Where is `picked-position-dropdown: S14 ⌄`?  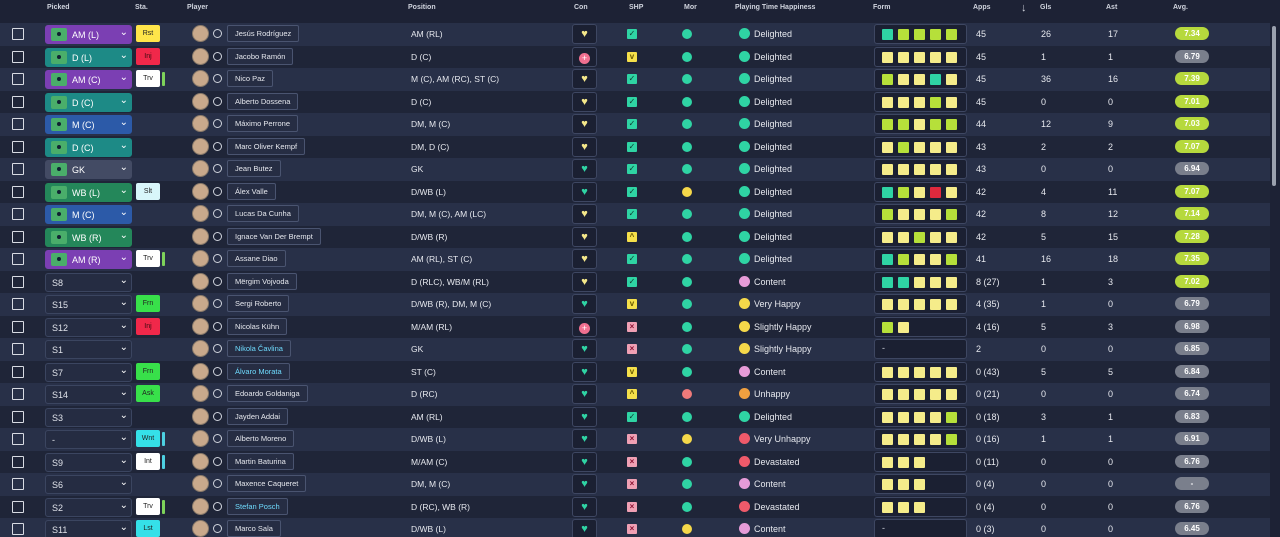 picked-position-dropdown: S14 ⌄ is located at coordinates (88, 394).